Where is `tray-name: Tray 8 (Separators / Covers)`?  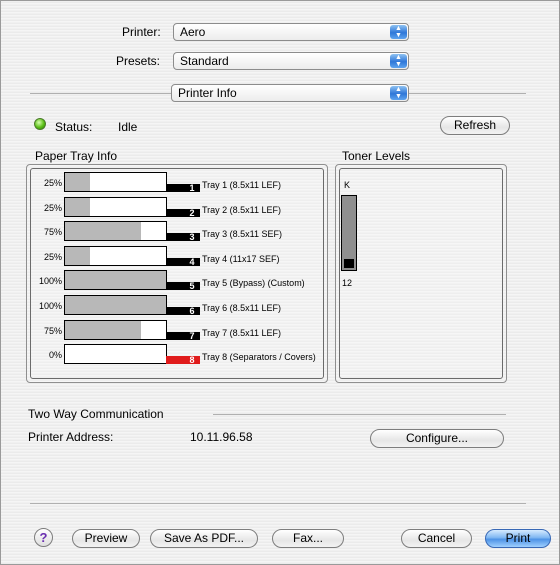
tray-name: Tray 8 (Separators / Covers) is located at coordinates (259, 357).